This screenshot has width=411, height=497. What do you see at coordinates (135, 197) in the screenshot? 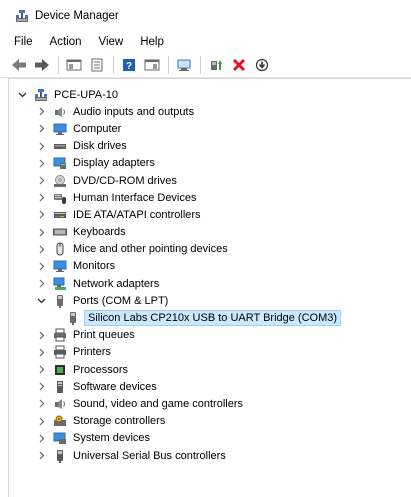
I see `category-label: Human Interface Devices` at bounding box center [135, 197].